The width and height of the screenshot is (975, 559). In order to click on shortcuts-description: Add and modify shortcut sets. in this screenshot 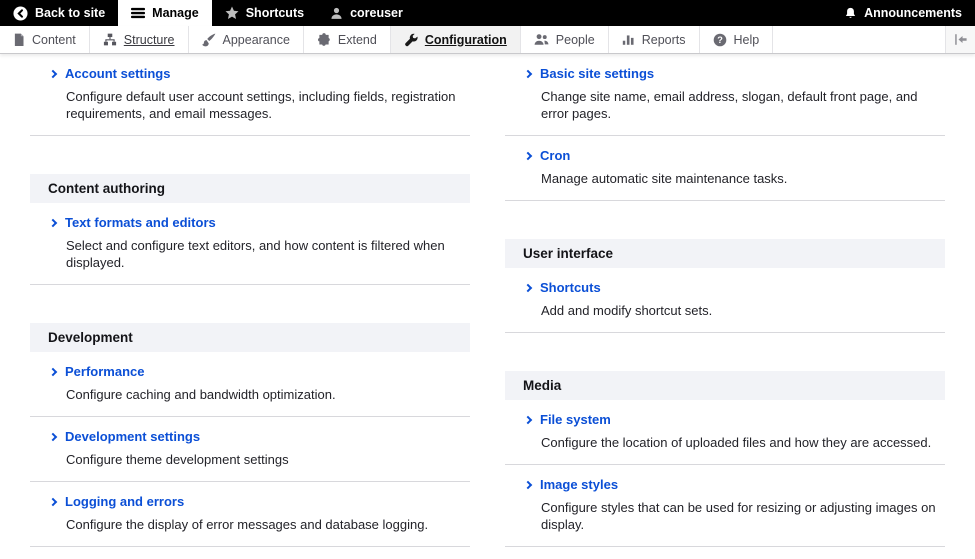, I will do `click(627, 310)`.